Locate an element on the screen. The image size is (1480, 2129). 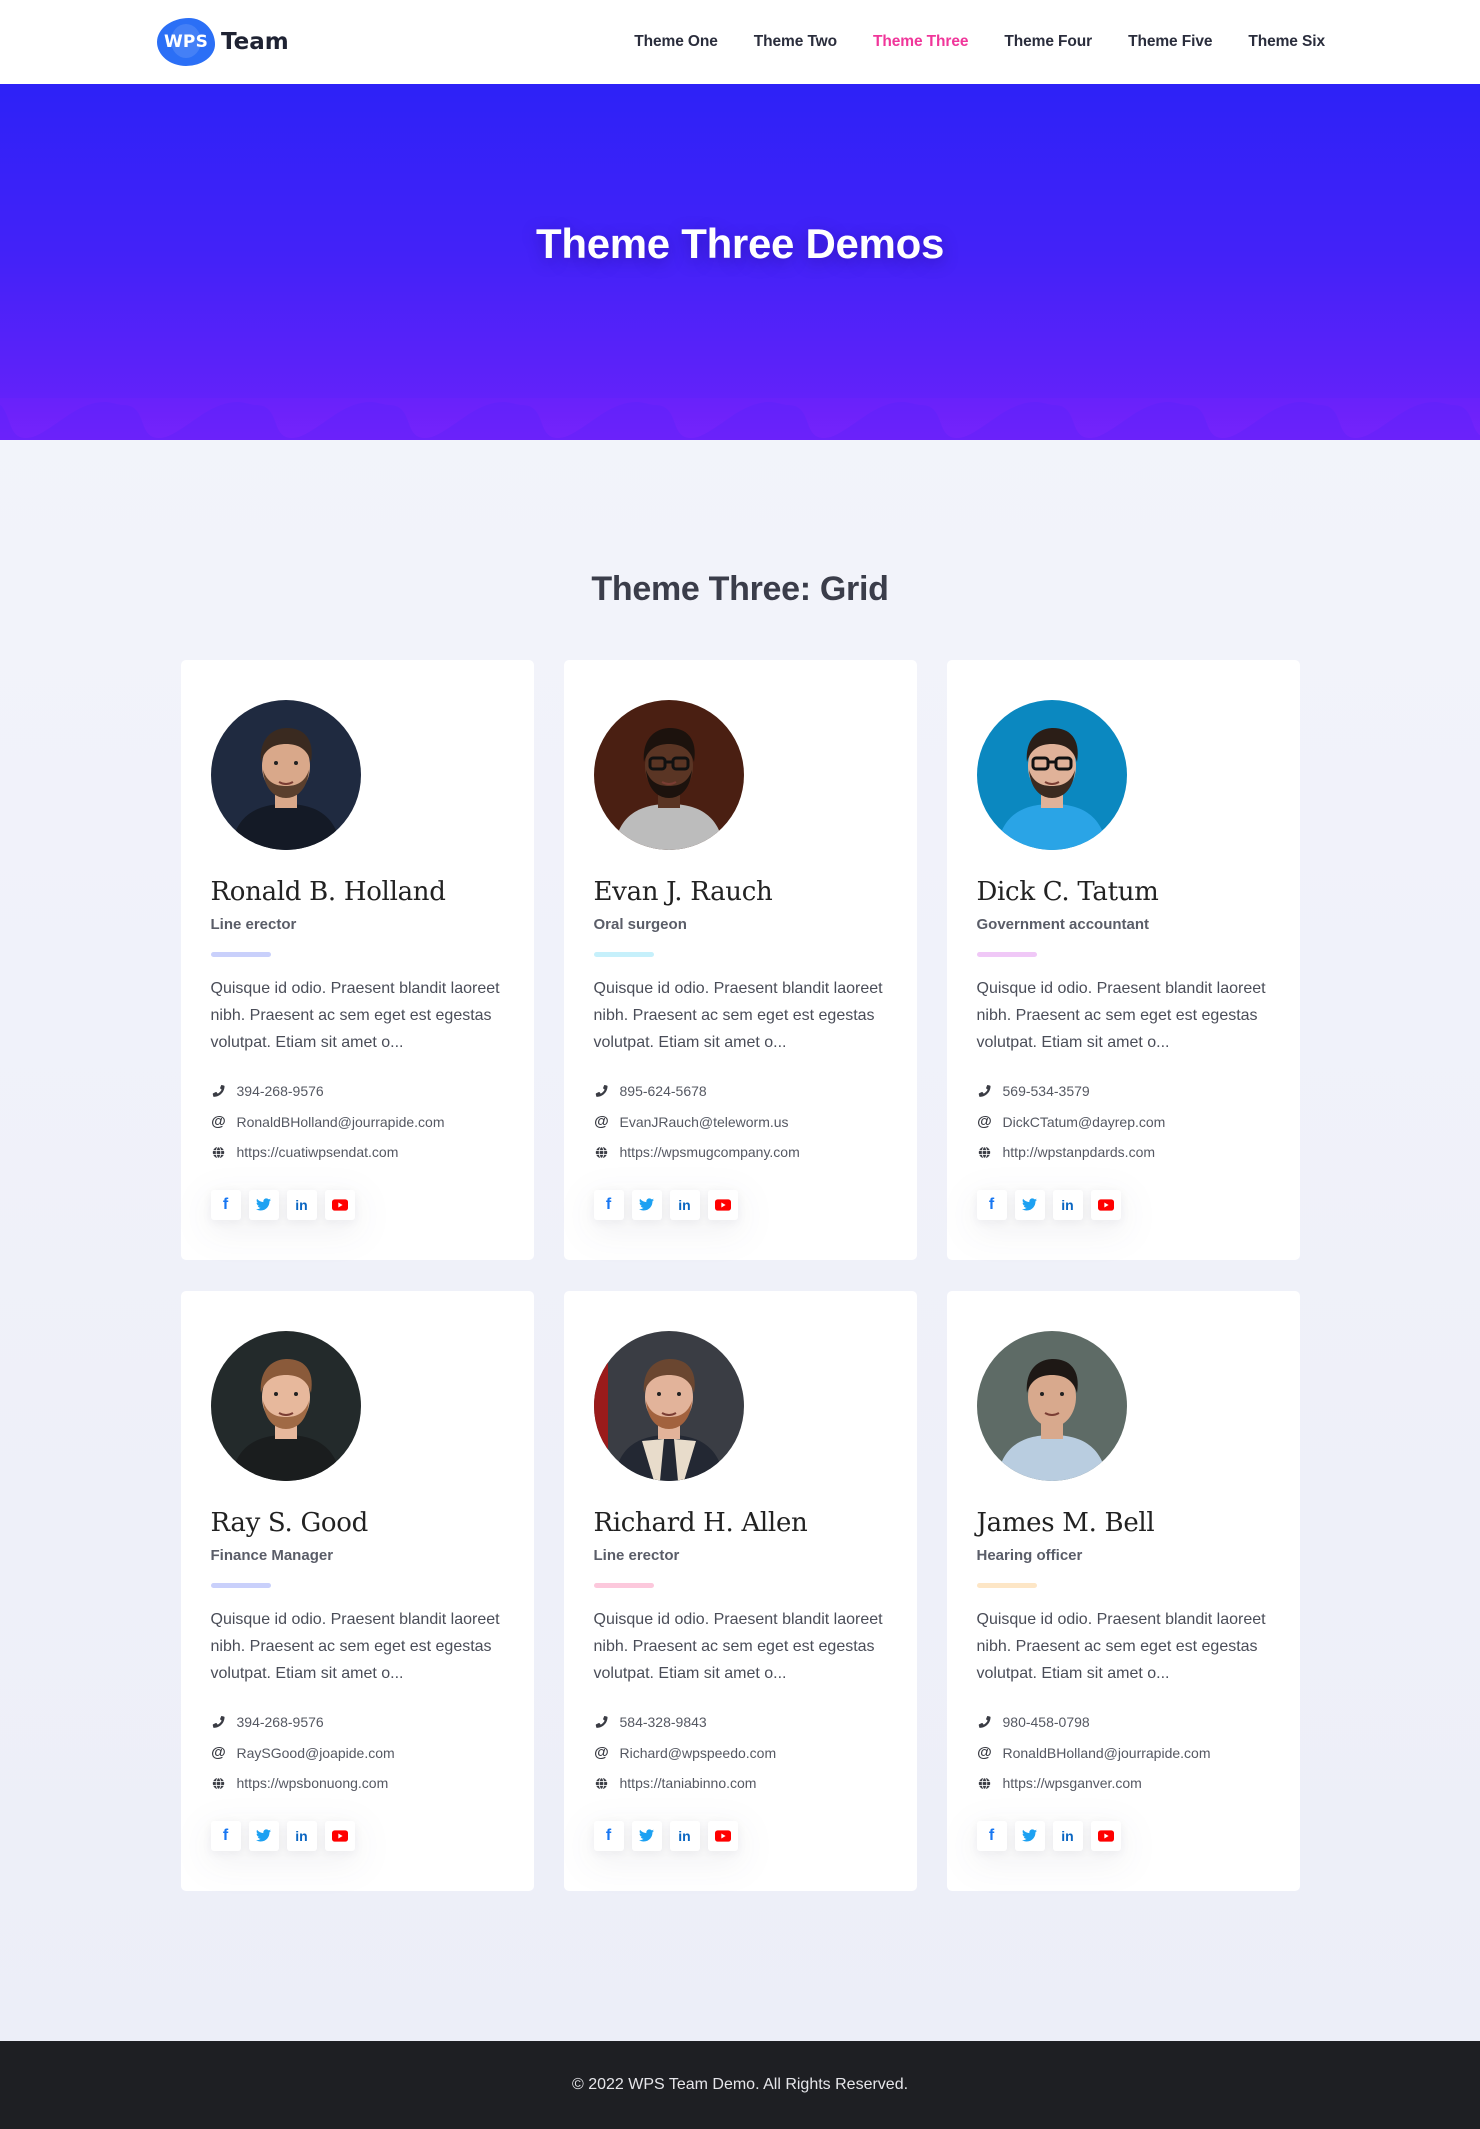
contact-website: https://taniabinno.com is located at coordinates (740, 1783).